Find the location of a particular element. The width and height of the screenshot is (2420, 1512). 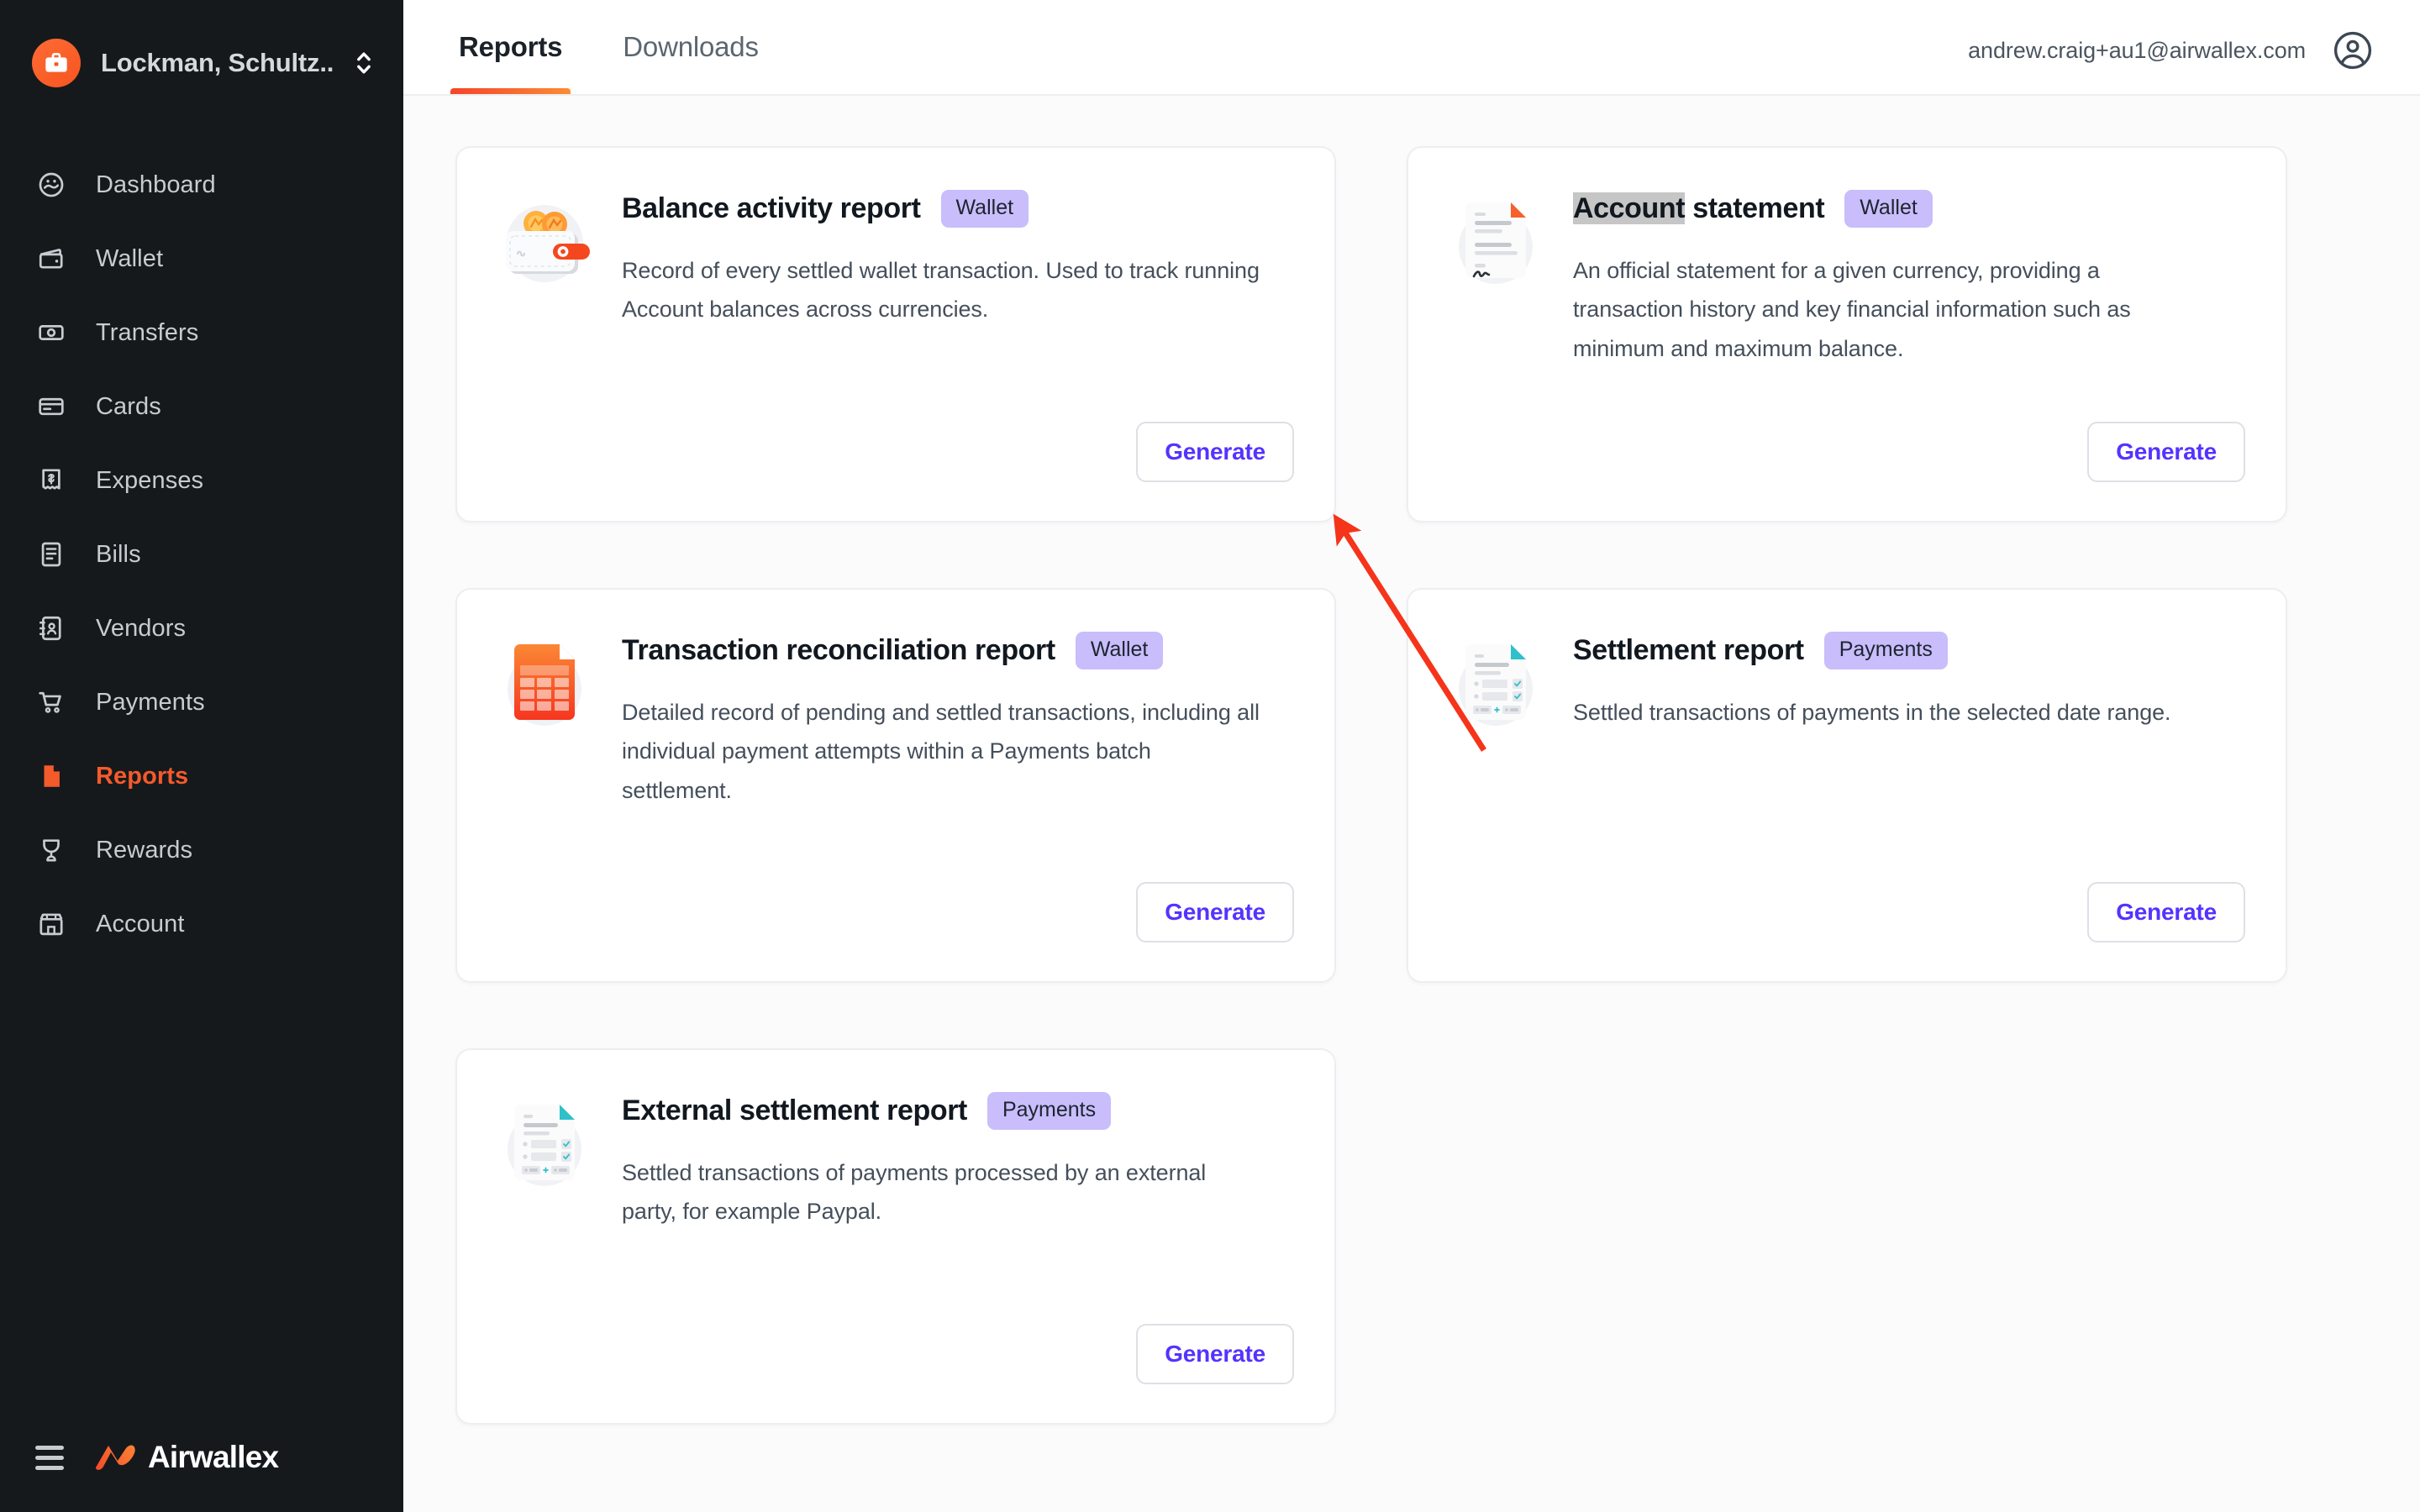

sidebar-item-vendors: Vendors is located at coordinates (202, 628).